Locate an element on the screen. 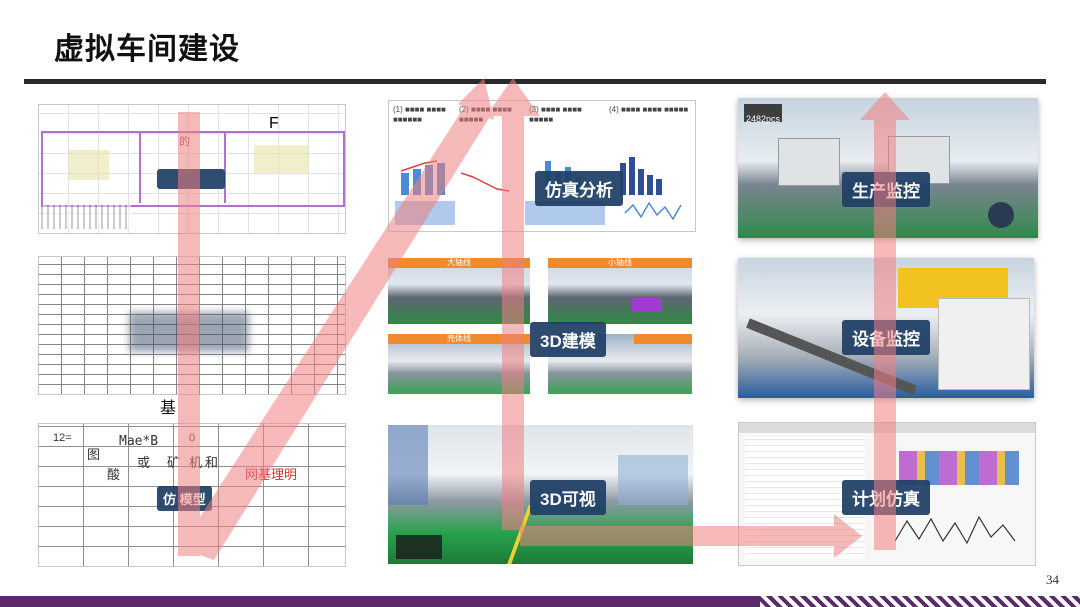 The height and width of the screenshot is (607, 1080). plan-simulation-tag: 计划仿真 is located at coordinates (886, 497).